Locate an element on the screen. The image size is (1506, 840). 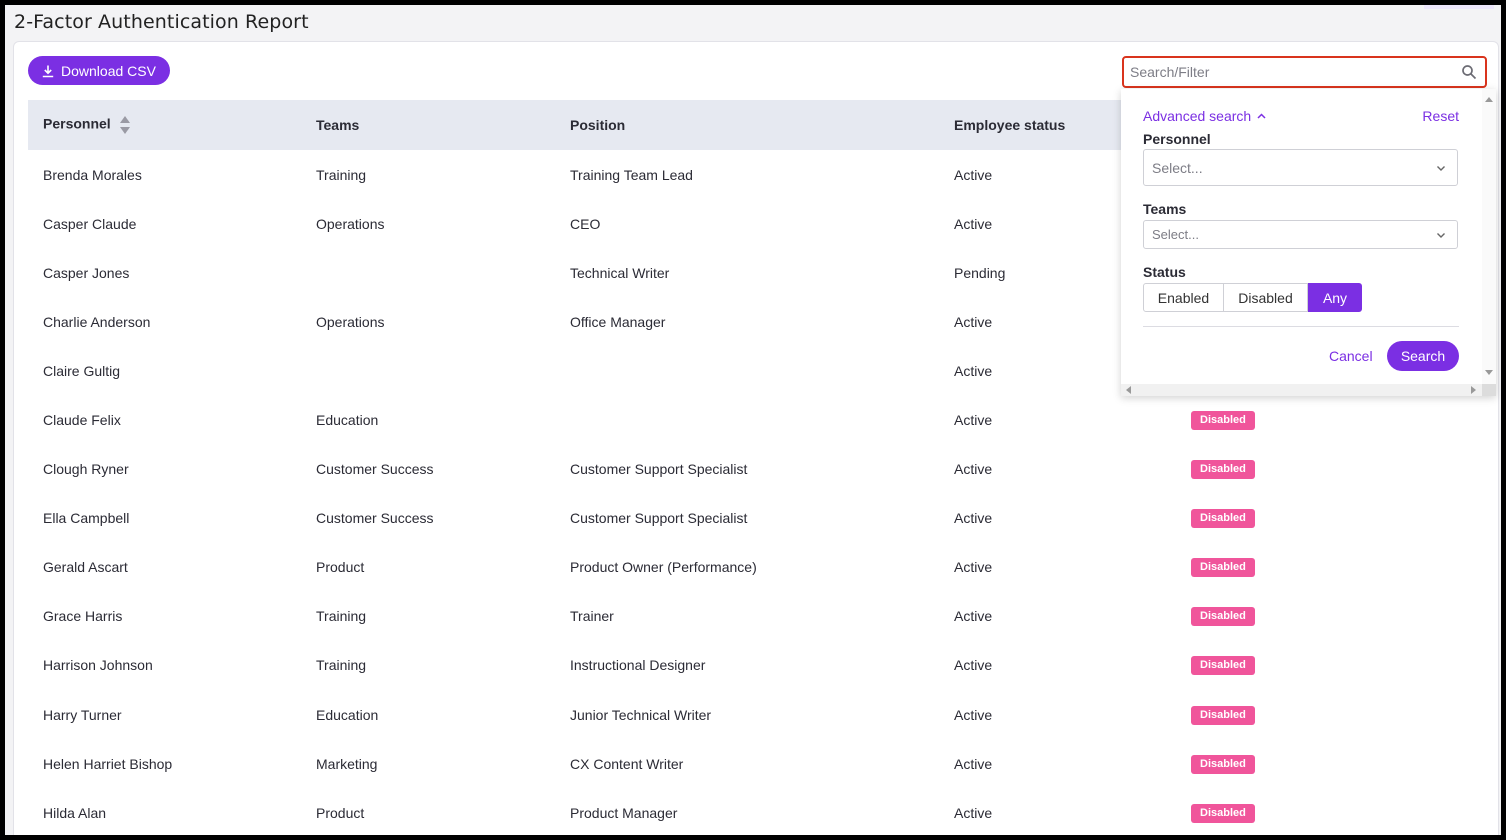
search-icon is located at coordinates (1469, 72).